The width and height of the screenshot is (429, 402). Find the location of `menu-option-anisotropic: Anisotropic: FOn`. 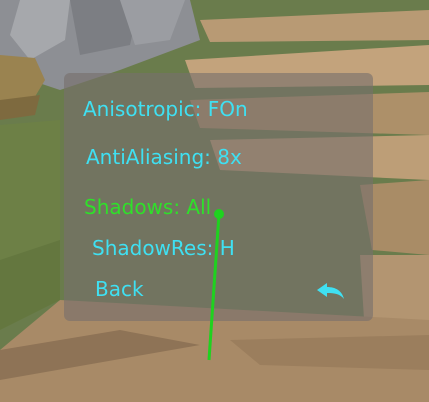

menu-option-anisotropic: Anisotropic: FOn is located at coordinates (165, 109).